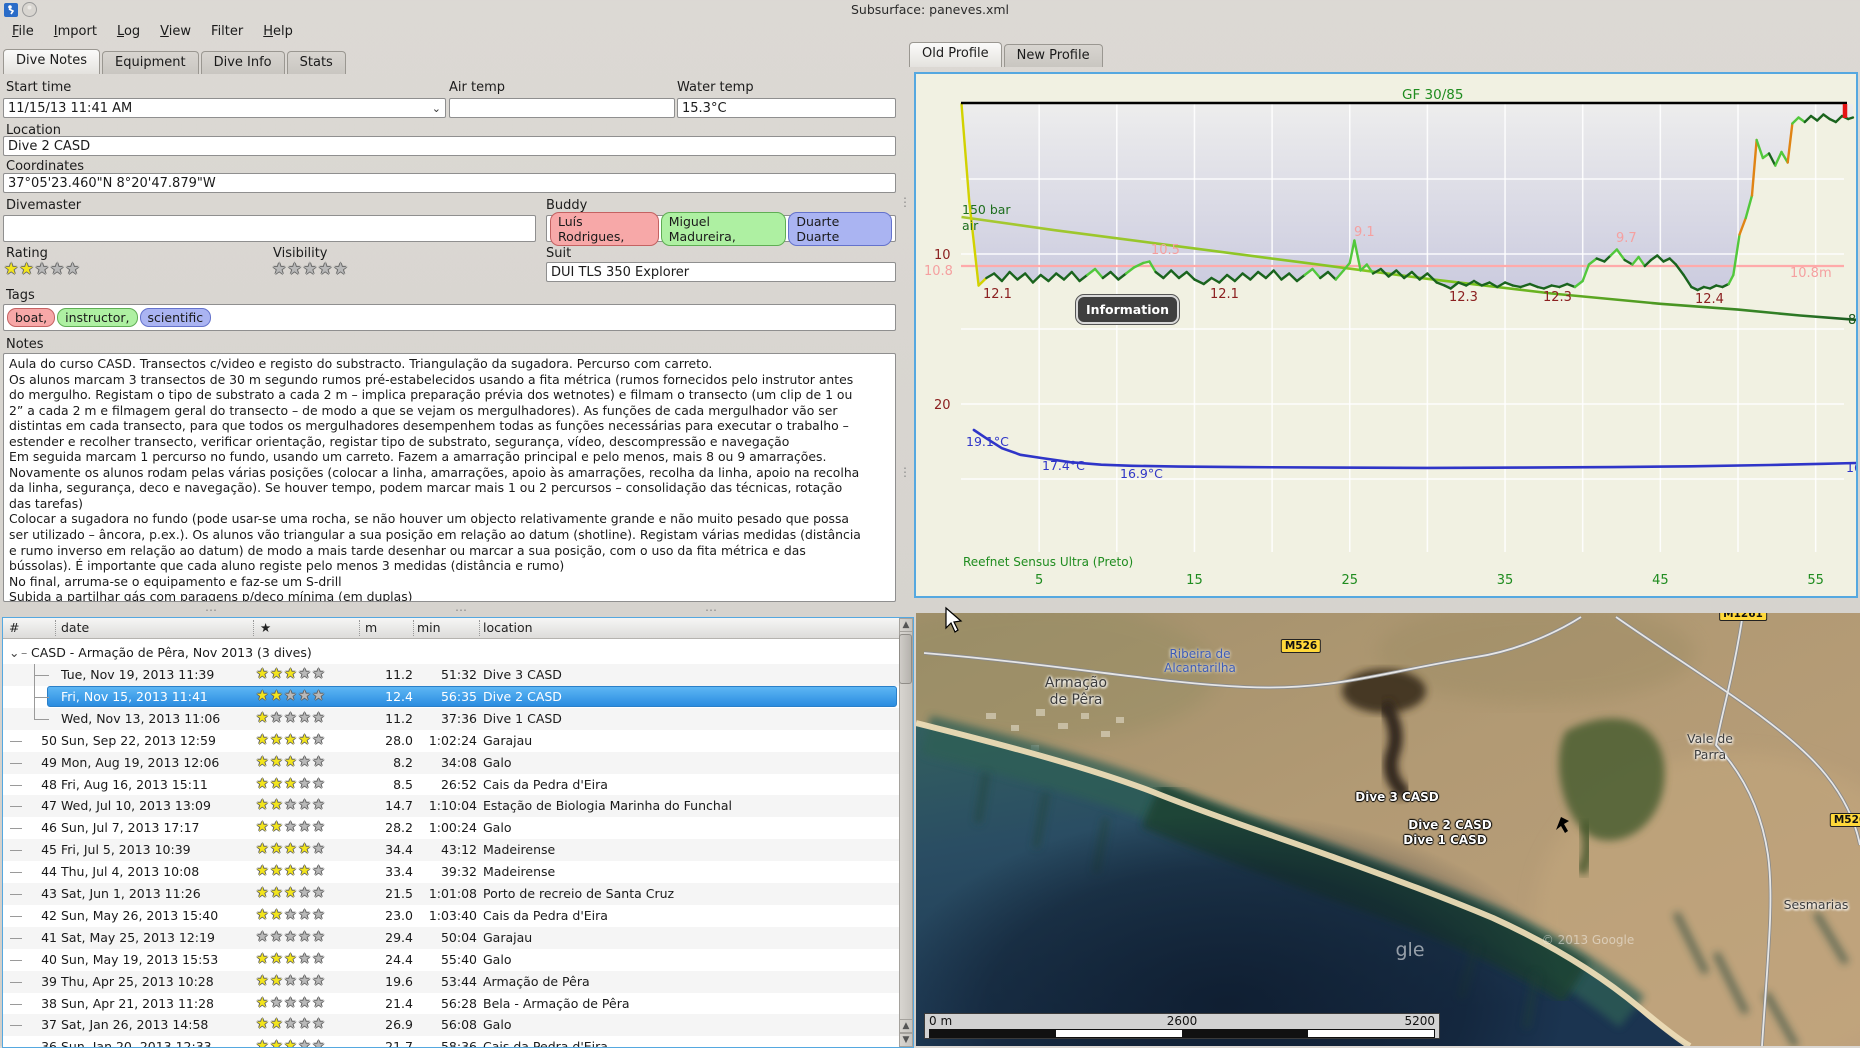 This screenshot has height=1048, width=1860. Describe the element at coordinates (449, 317) in the screenshot. I see `tags-field: boat, instructor, scientific` at that location.